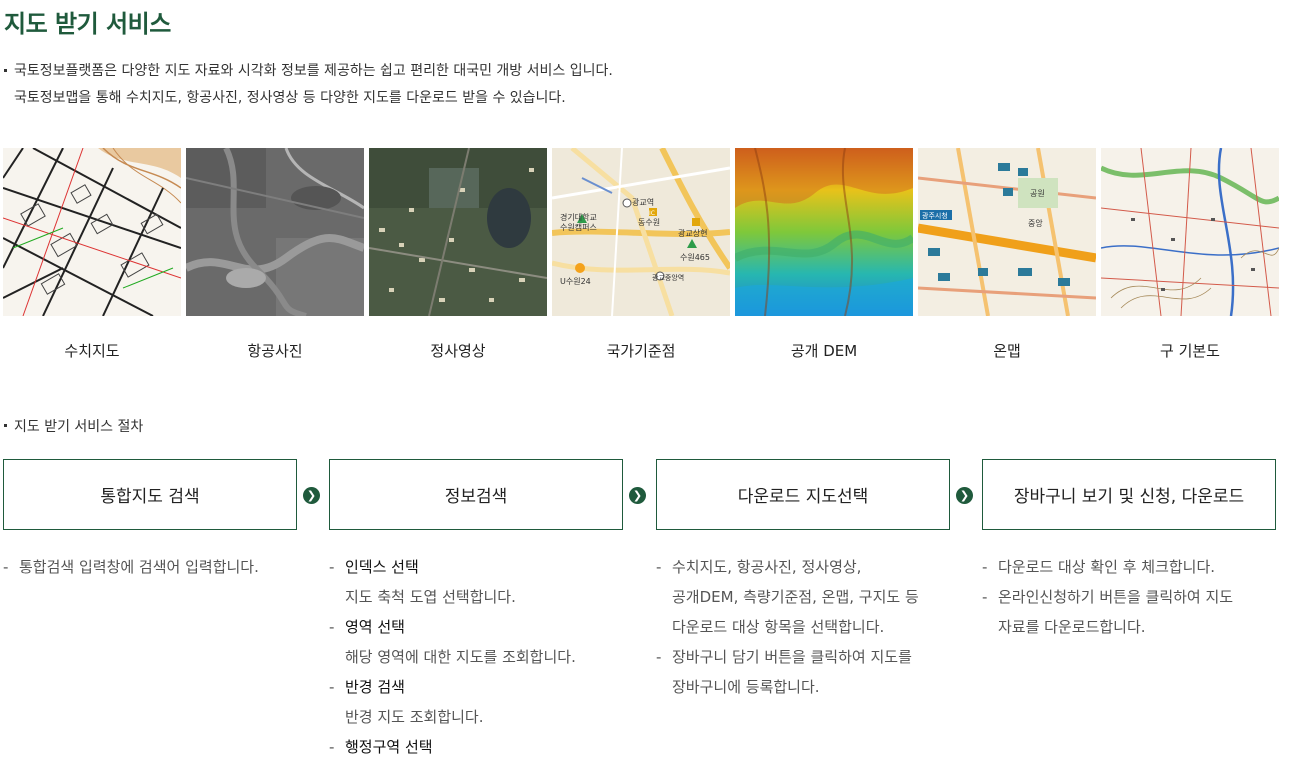 The width and height of the screenshot is (1290, 762). What do you see at coordinates (1190, 232) in the screenshot?
I see `old-basemap-thumbnail` at bounding box center [1190, 232].